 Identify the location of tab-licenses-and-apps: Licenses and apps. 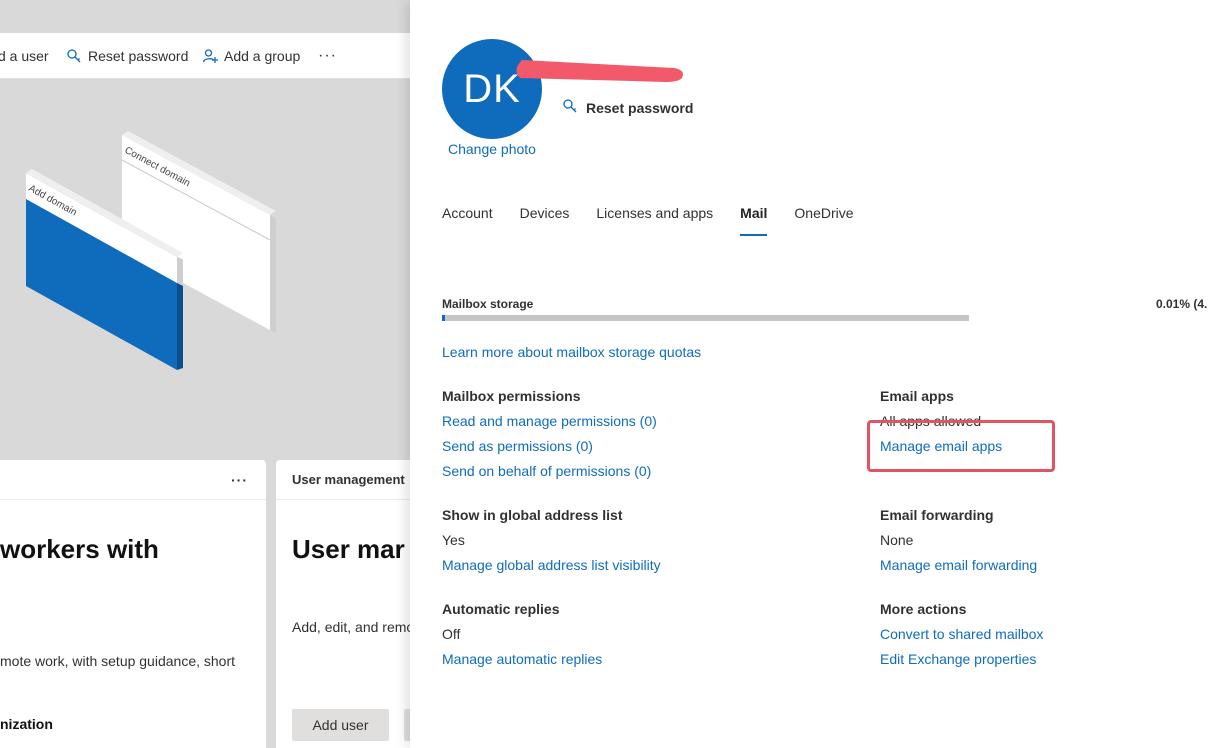
(654, 218).